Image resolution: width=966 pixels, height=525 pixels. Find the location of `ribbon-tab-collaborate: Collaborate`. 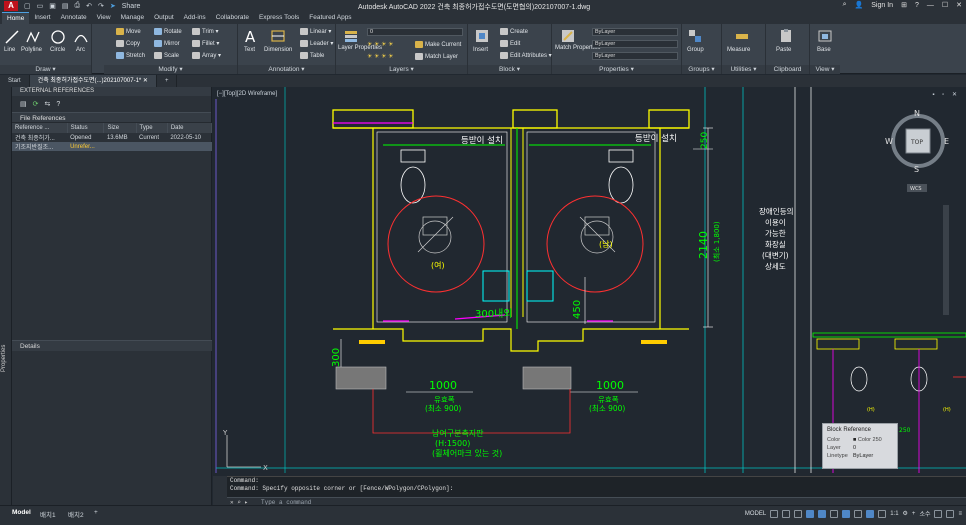

ribbon-tab-collaborate: Collaborate is located at coordinates (232, 18).